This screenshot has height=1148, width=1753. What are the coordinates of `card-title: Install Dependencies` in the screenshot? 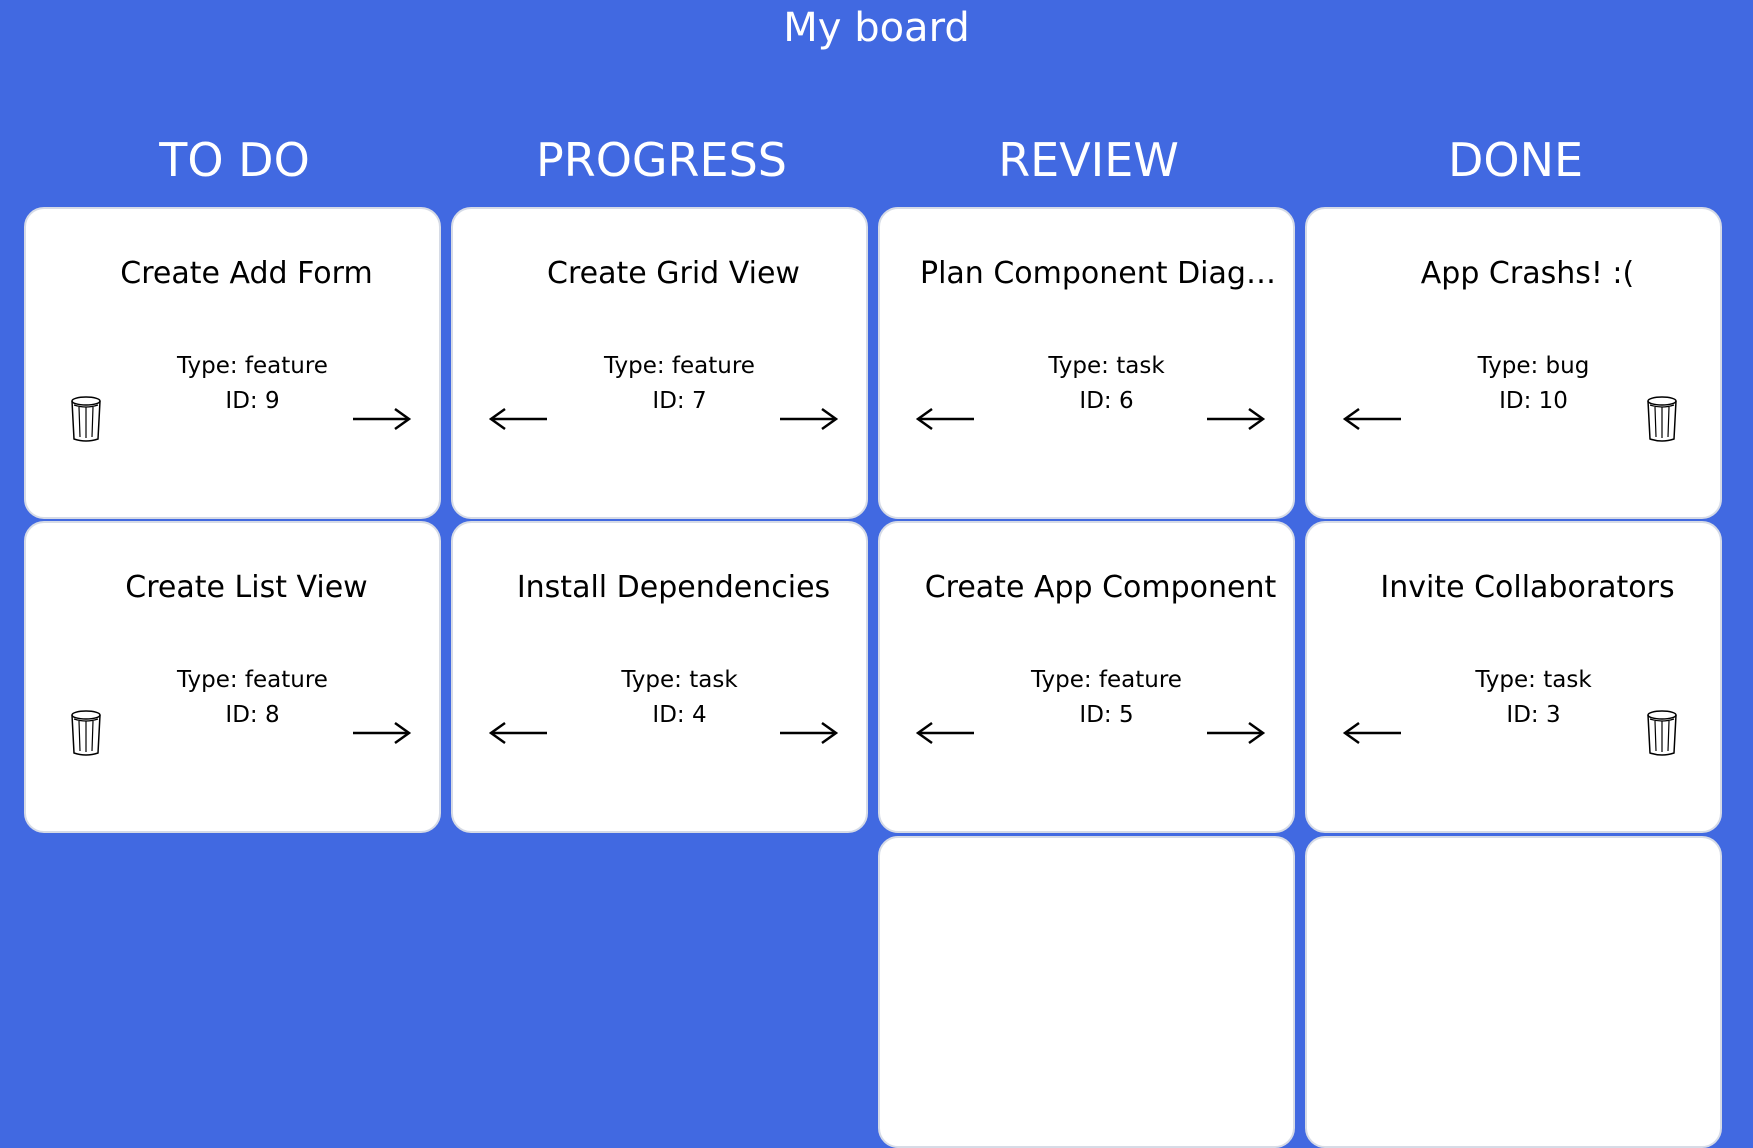 It's located at (673, 587).